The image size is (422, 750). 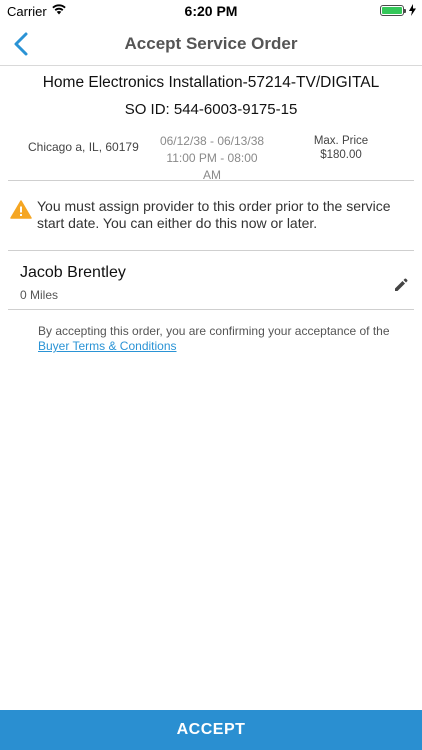 What do you see at coordinates (73, 272) in the screenshot?
I see `provider-name: Jacob Brentley` at bounding box center [73, 272].